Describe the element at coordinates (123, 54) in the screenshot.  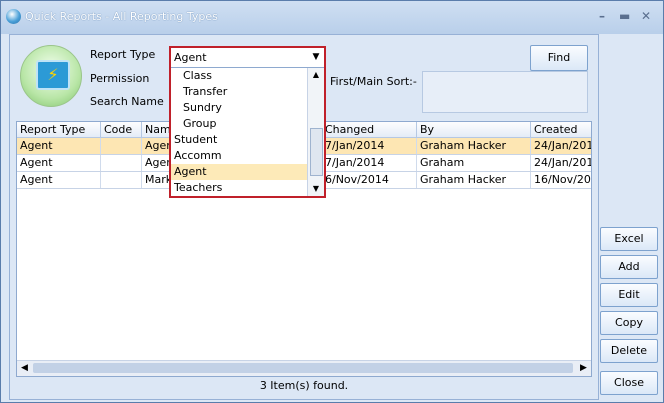
I see `report-type-label: Report Type` at that location.